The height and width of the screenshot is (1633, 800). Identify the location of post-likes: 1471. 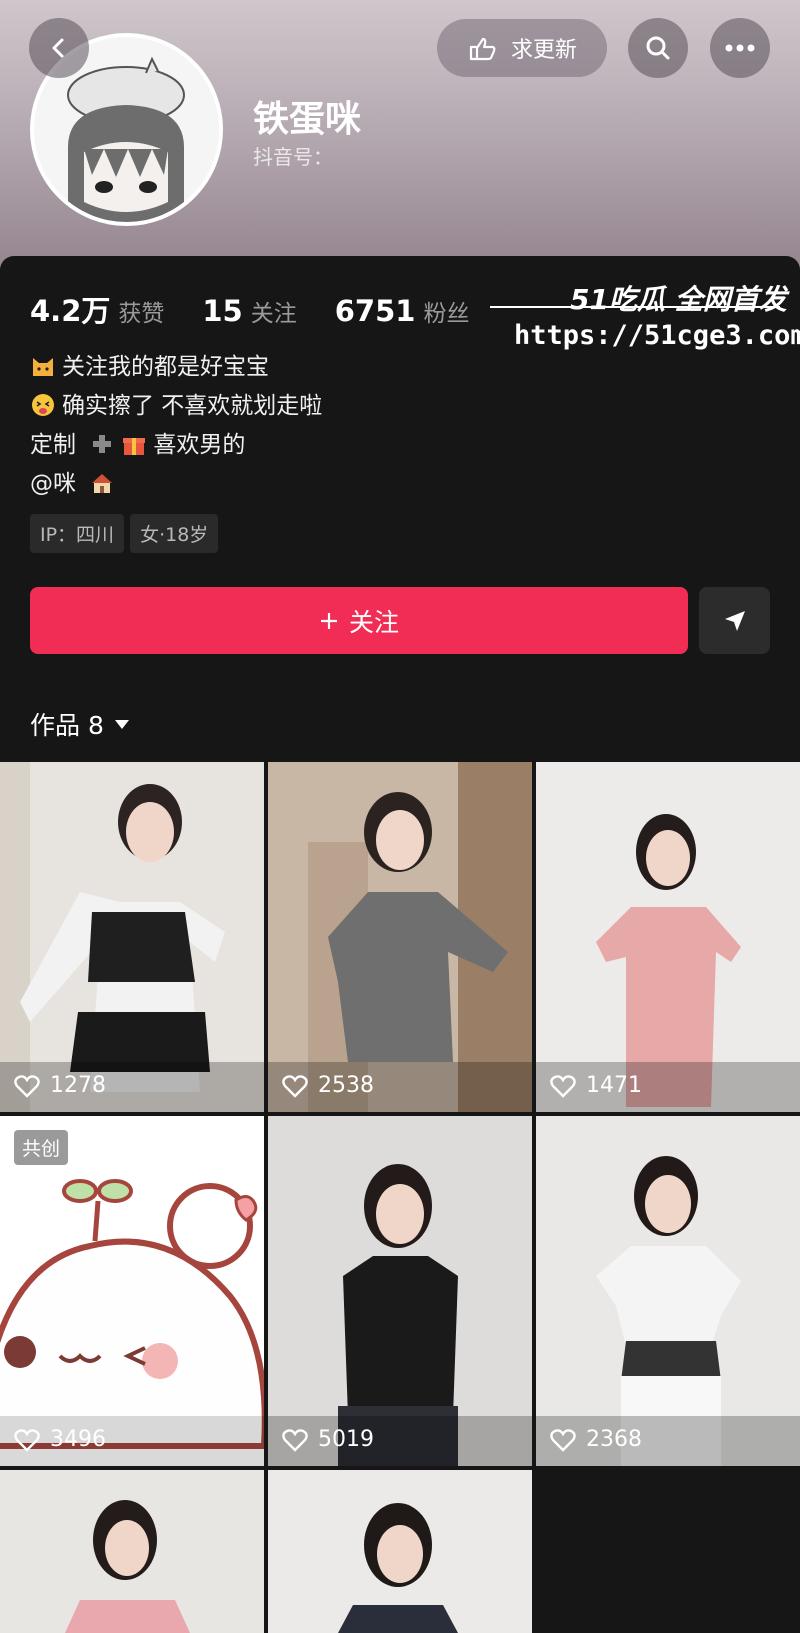
(596, 1085).